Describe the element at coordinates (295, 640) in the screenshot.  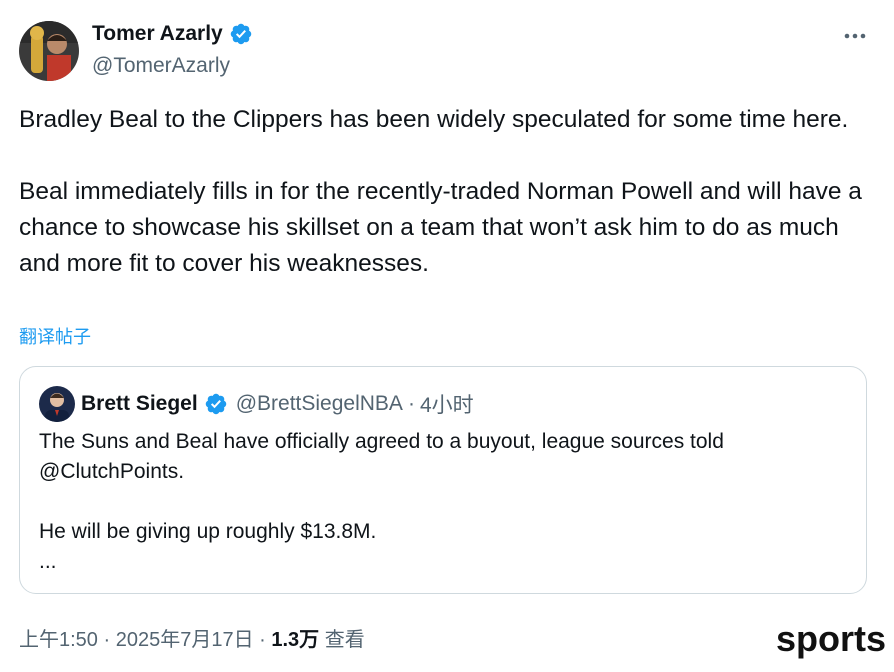
I see `views-count: 1.3万` at that location.